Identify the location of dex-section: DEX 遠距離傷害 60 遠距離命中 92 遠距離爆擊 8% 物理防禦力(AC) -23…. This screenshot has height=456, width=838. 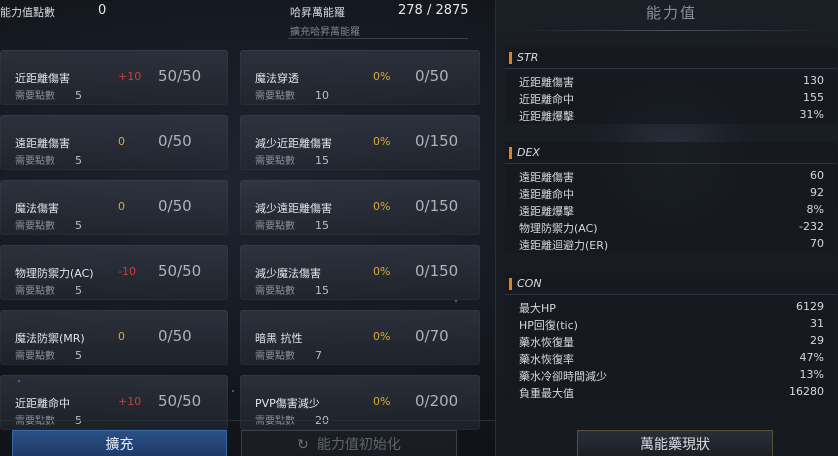
(671, 197).